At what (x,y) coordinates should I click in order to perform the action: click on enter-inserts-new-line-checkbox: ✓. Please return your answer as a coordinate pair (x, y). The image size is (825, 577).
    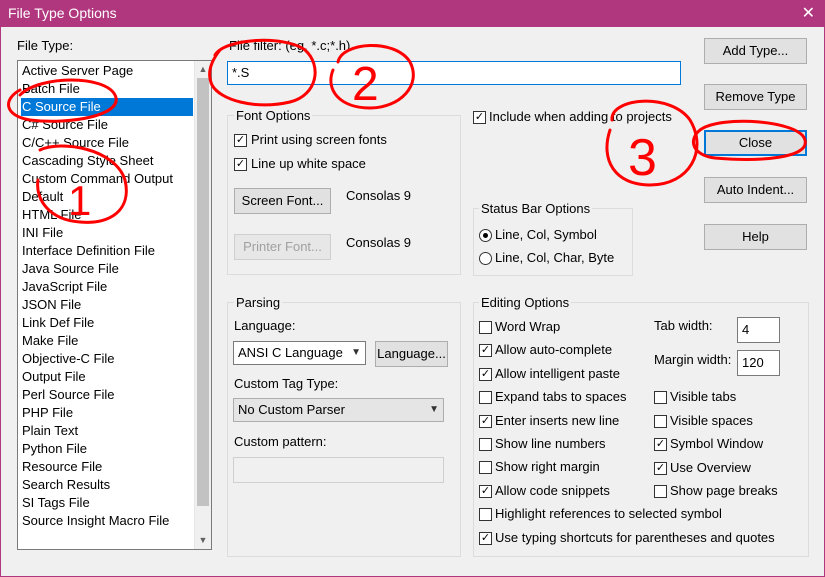
    Looking at the image, I should click on (485, 421).